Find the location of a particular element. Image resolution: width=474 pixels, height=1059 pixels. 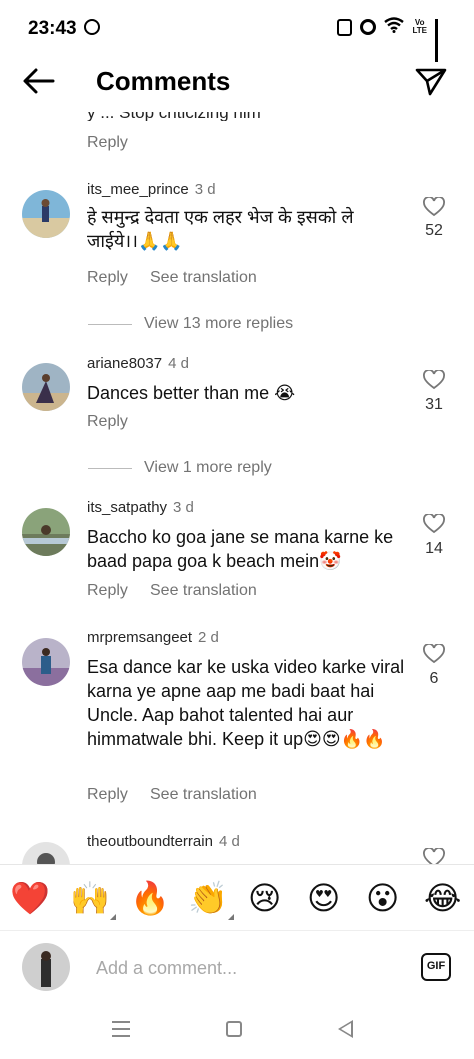

status-icons: Vo LTE is located at coordinates (387, 39).